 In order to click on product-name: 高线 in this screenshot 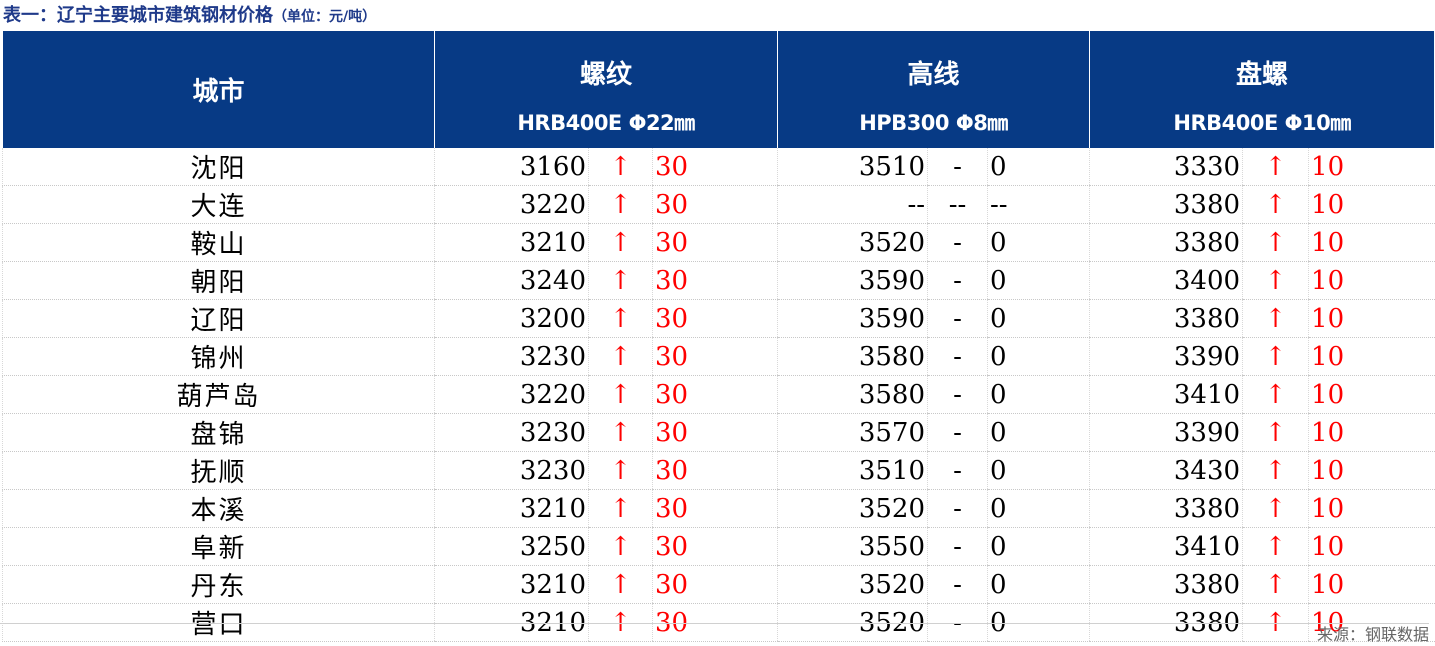, I will do `click(933, 75)`.